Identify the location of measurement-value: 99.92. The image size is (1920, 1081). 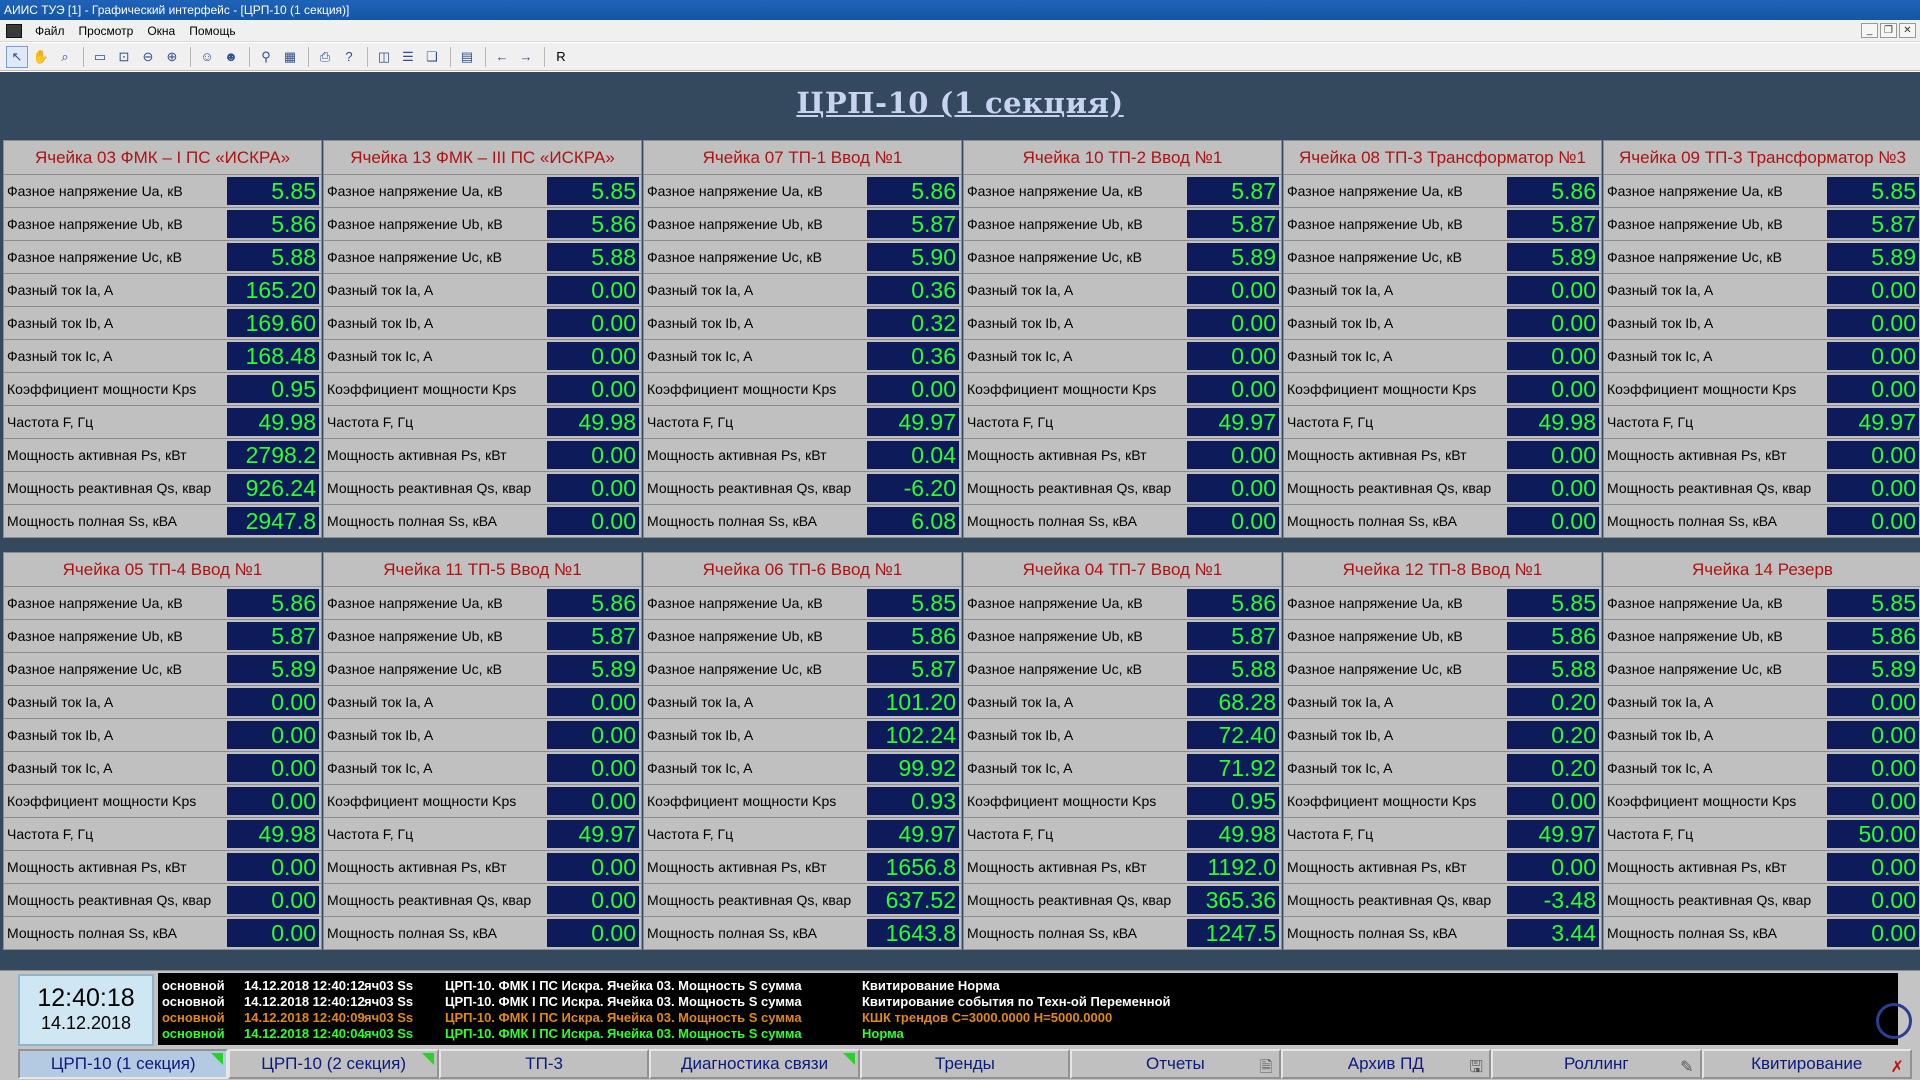
(913, 768).